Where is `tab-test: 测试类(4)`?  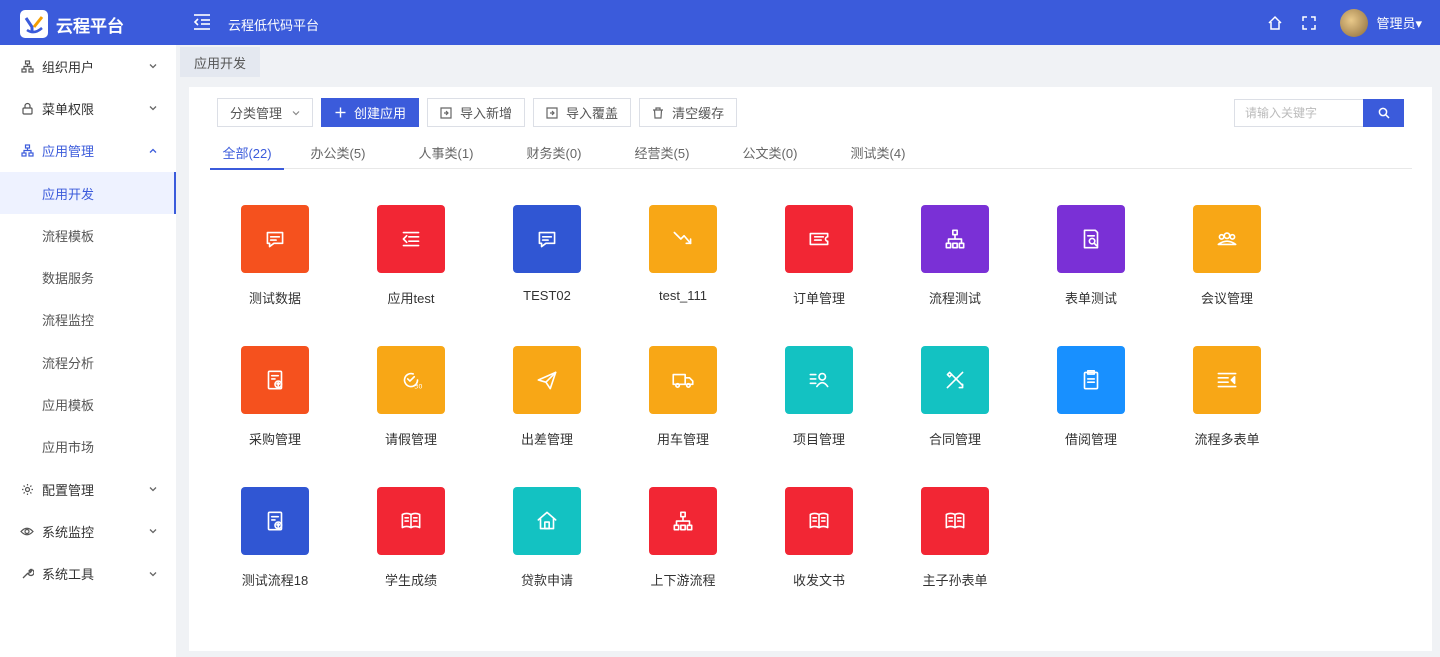 tab-test: 测试类(4) is located at coordinates (878, 154).